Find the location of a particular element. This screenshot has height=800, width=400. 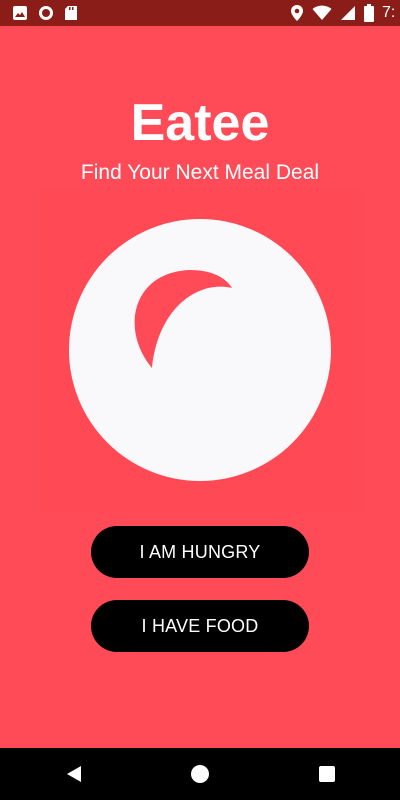

app-title: Eatee is located at coordinates (200, 123).